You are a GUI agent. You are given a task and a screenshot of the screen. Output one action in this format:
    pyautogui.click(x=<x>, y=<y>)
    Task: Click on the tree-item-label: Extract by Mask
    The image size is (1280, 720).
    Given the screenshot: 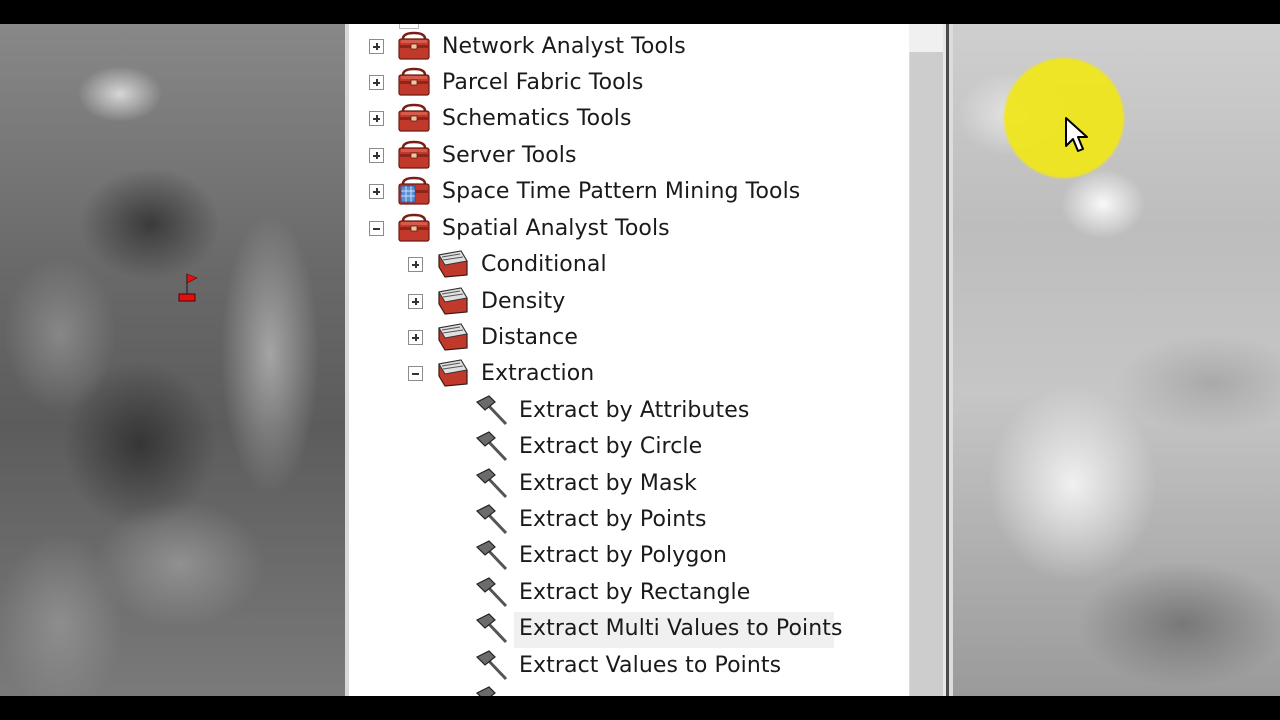 What is the action you would take?
    pyautogui.click(x=608, y=483)
    